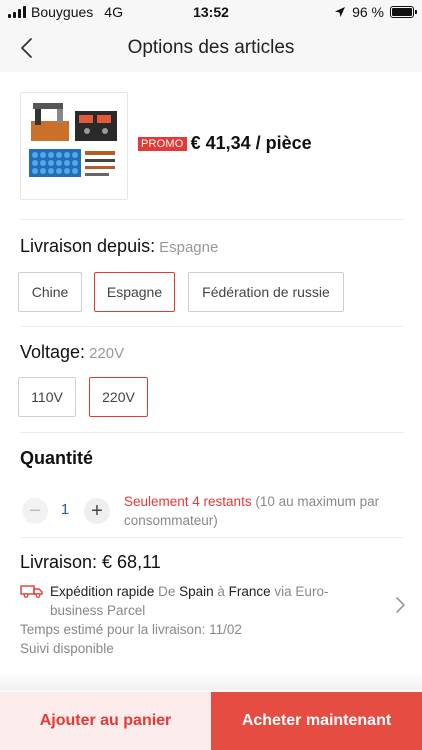 The width and height of the screenshot is (422, 750). What do you see at coordinates (102, 591) in the screenshot?
I see `delivery-method: Expédition rapide` at bounding box center [102, 591].